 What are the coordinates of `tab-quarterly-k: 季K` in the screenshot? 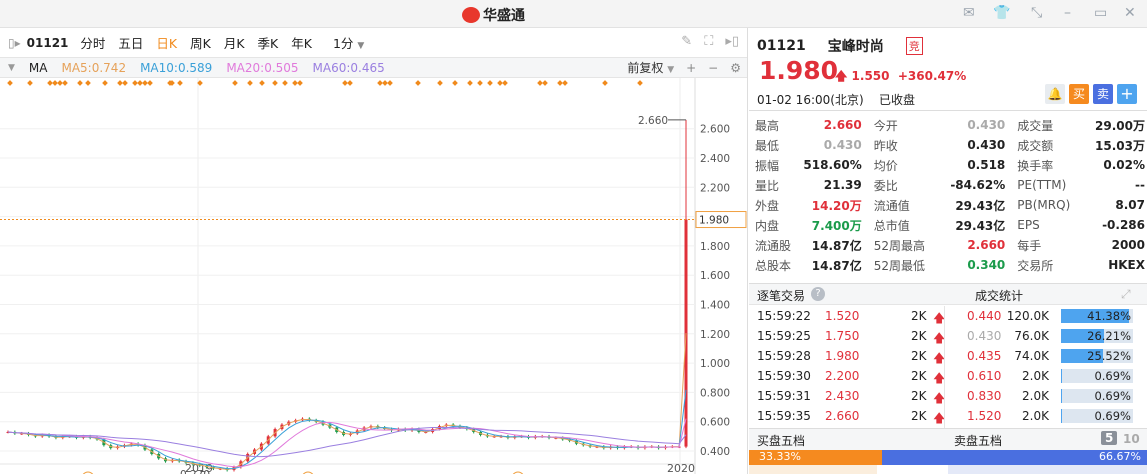 It's located at (268, 42).